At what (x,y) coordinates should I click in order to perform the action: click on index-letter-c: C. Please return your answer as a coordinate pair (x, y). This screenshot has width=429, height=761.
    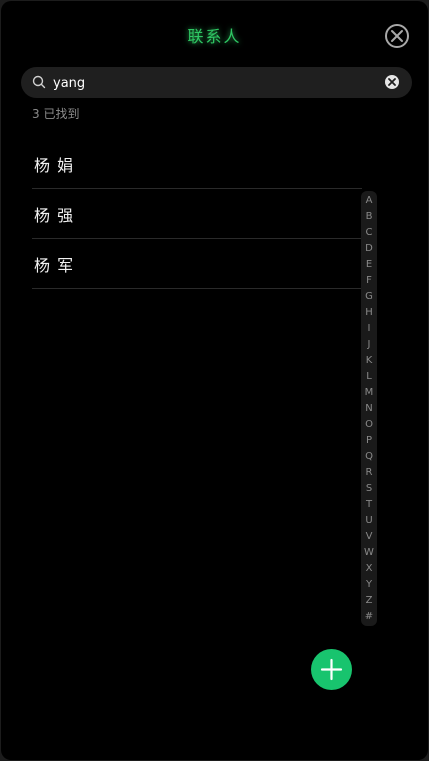
    Looking at the image, I should click on (369, 233).